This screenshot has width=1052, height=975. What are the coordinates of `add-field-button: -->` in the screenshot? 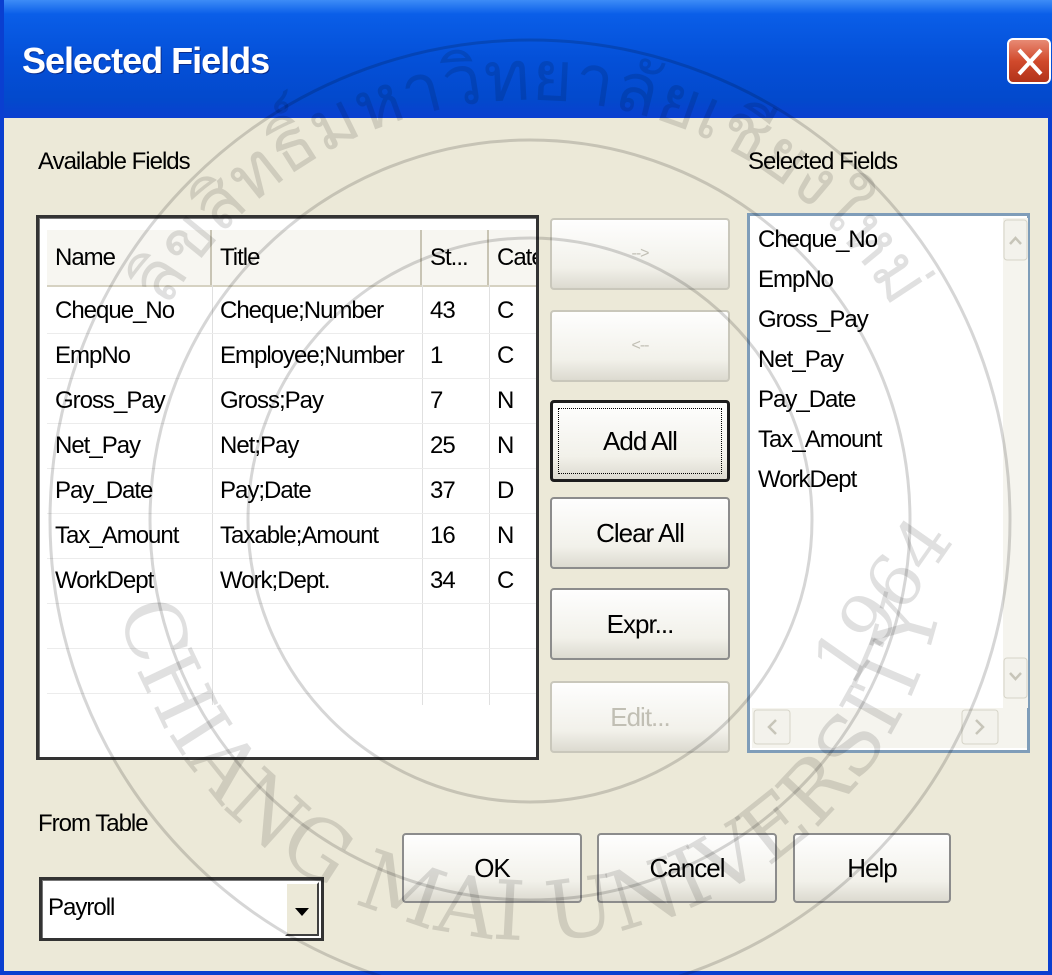 It's located at (640, 254).